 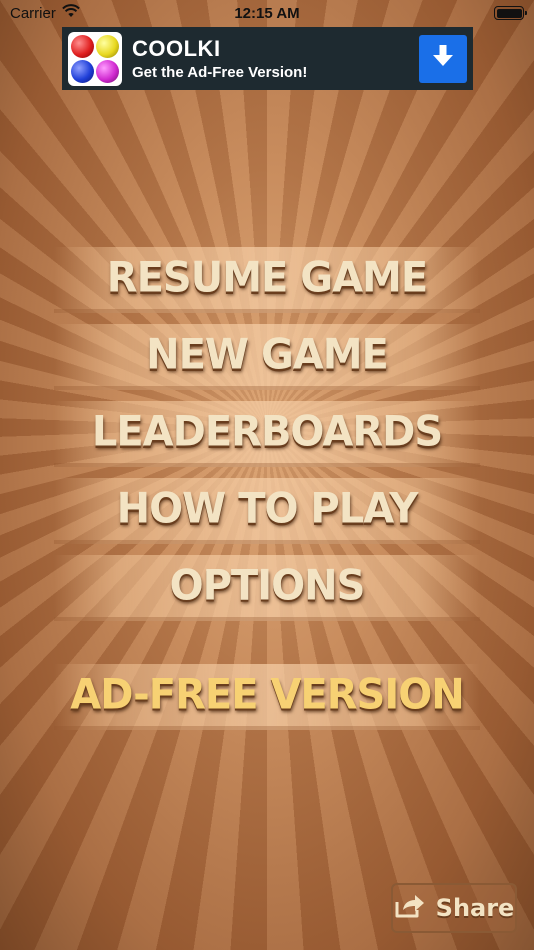 I want to click on carrier-label: Carrier, so click(x=33, y=13).